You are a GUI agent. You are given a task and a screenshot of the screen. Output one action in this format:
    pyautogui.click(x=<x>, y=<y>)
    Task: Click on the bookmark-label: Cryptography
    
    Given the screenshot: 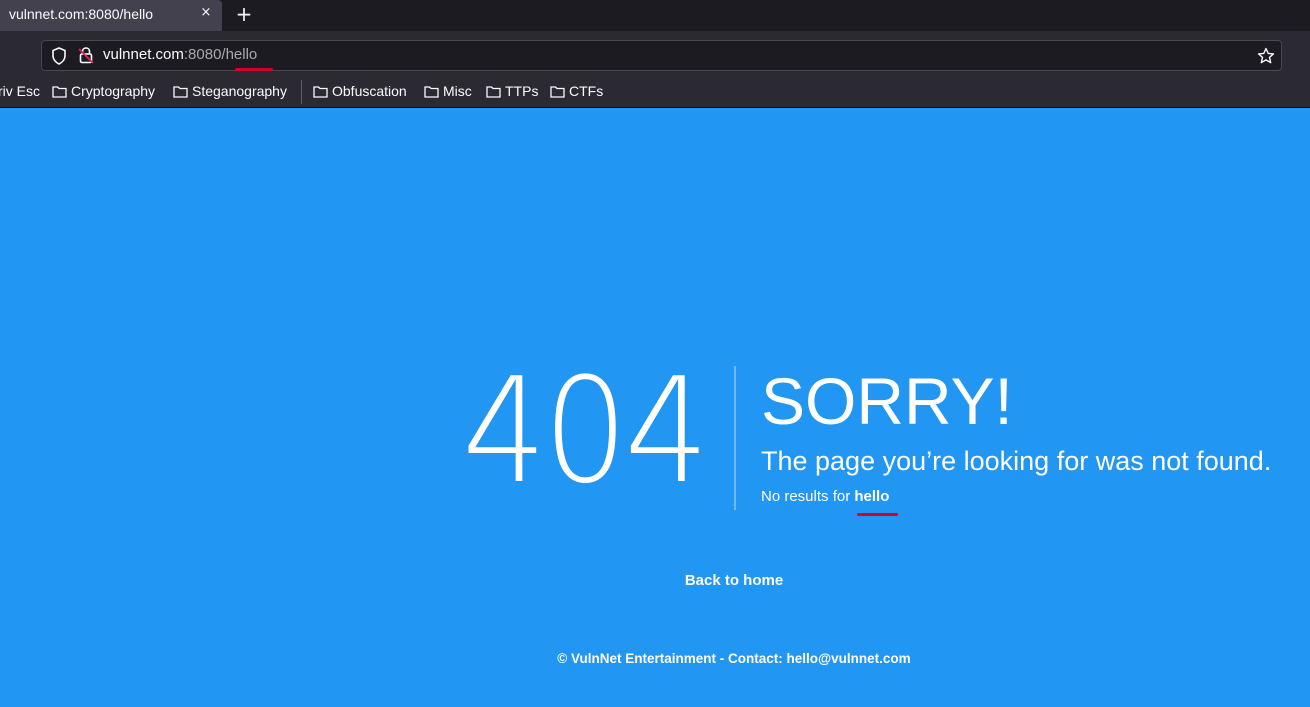 What is the action you would take?
    pyautogui.click(x=113, y=91)
    